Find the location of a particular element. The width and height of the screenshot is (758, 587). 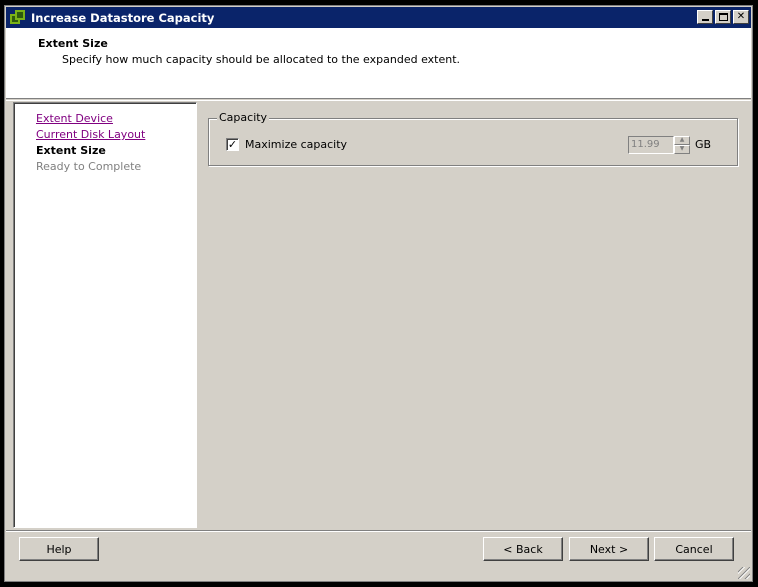

spinner-up-button: ▲ is located at coordinates (682, 140).